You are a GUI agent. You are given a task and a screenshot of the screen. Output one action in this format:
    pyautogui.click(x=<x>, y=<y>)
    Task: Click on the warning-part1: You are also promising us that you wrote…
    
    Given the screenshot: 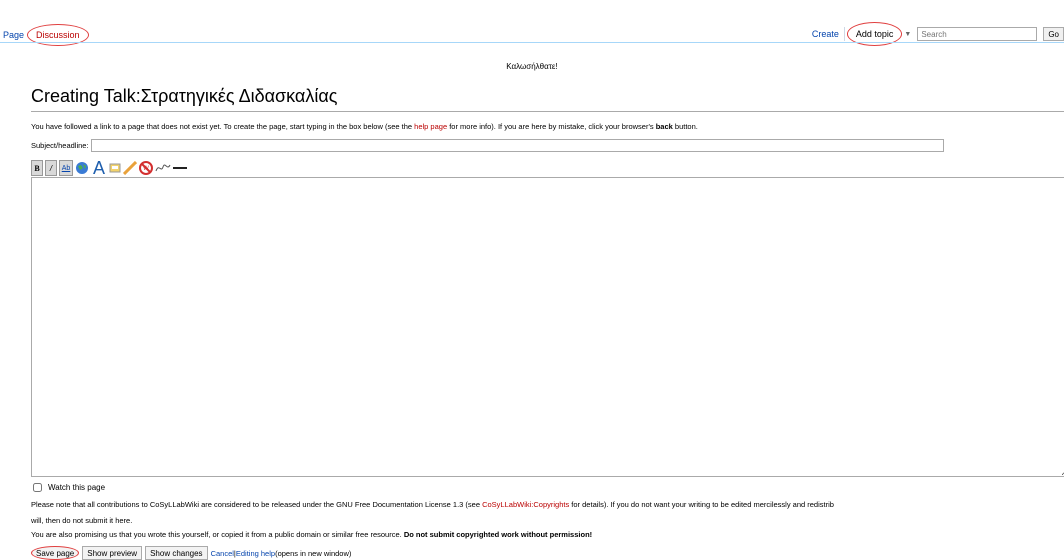 What is the action you would take?
    pyautogui.click(x=217, y=534)
    